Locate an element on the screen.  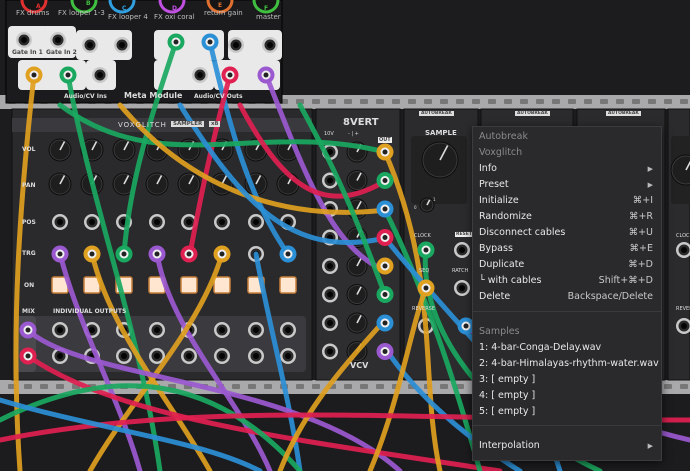
row-label-pan: PAN is located at coordinates (29, 185).